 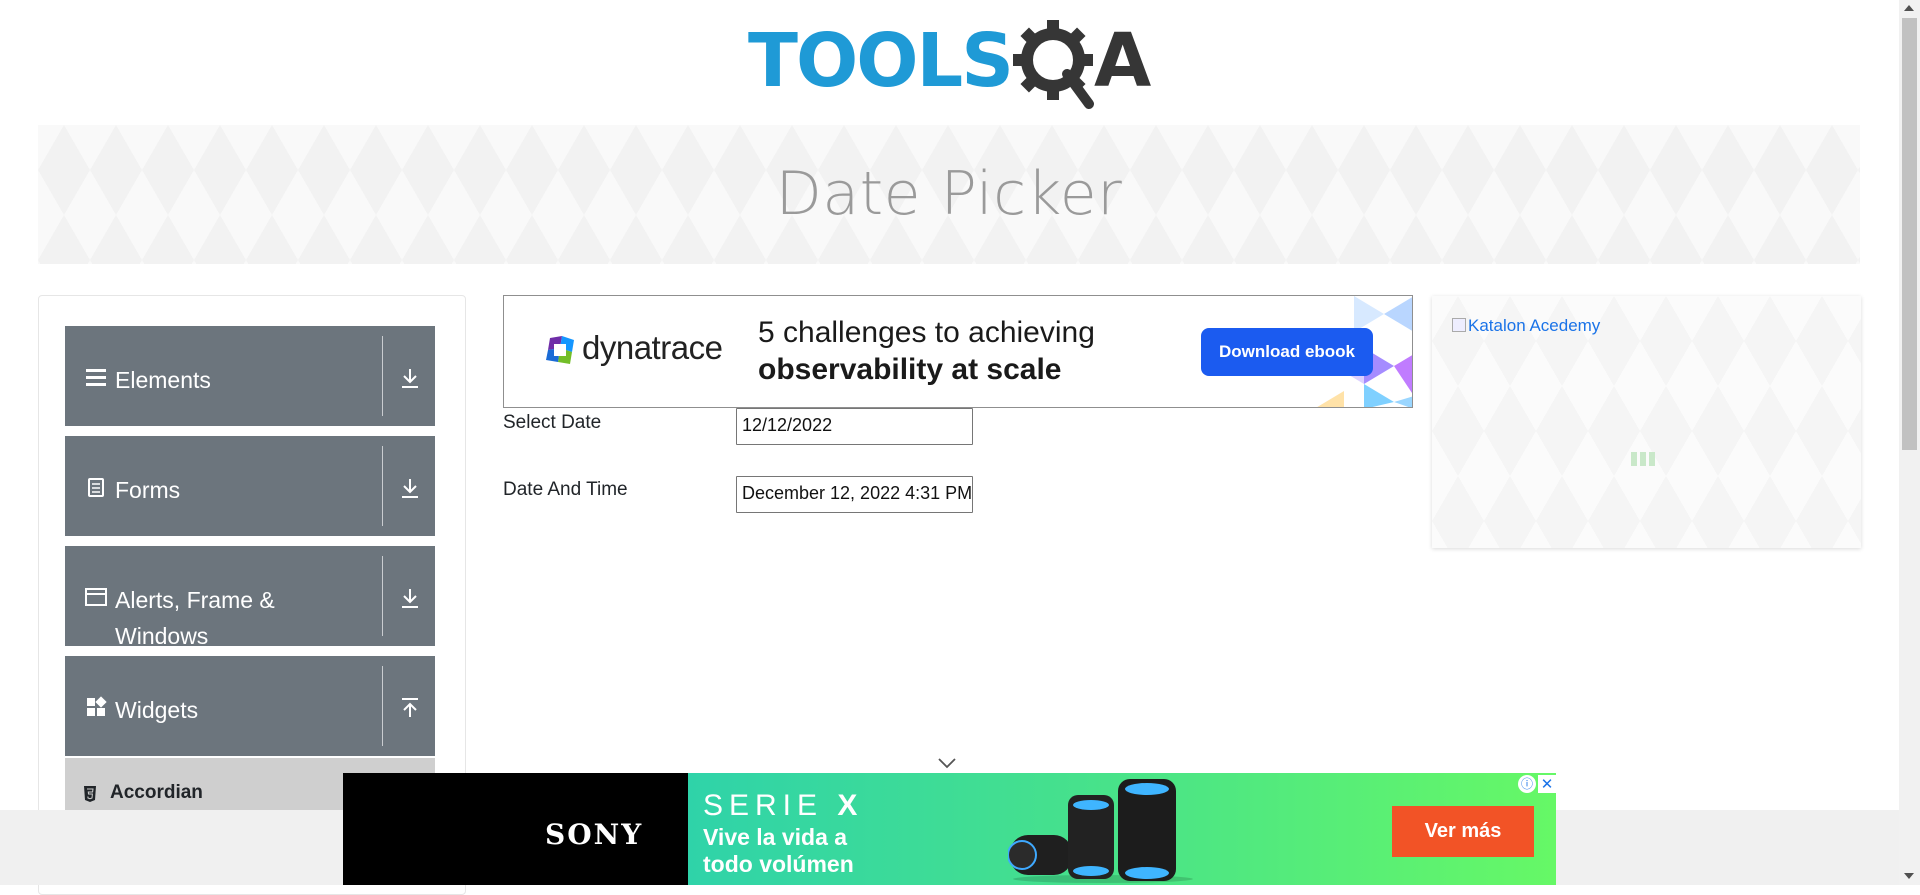 I want to click on chevron-down-icon, so click(x=947, y=763).